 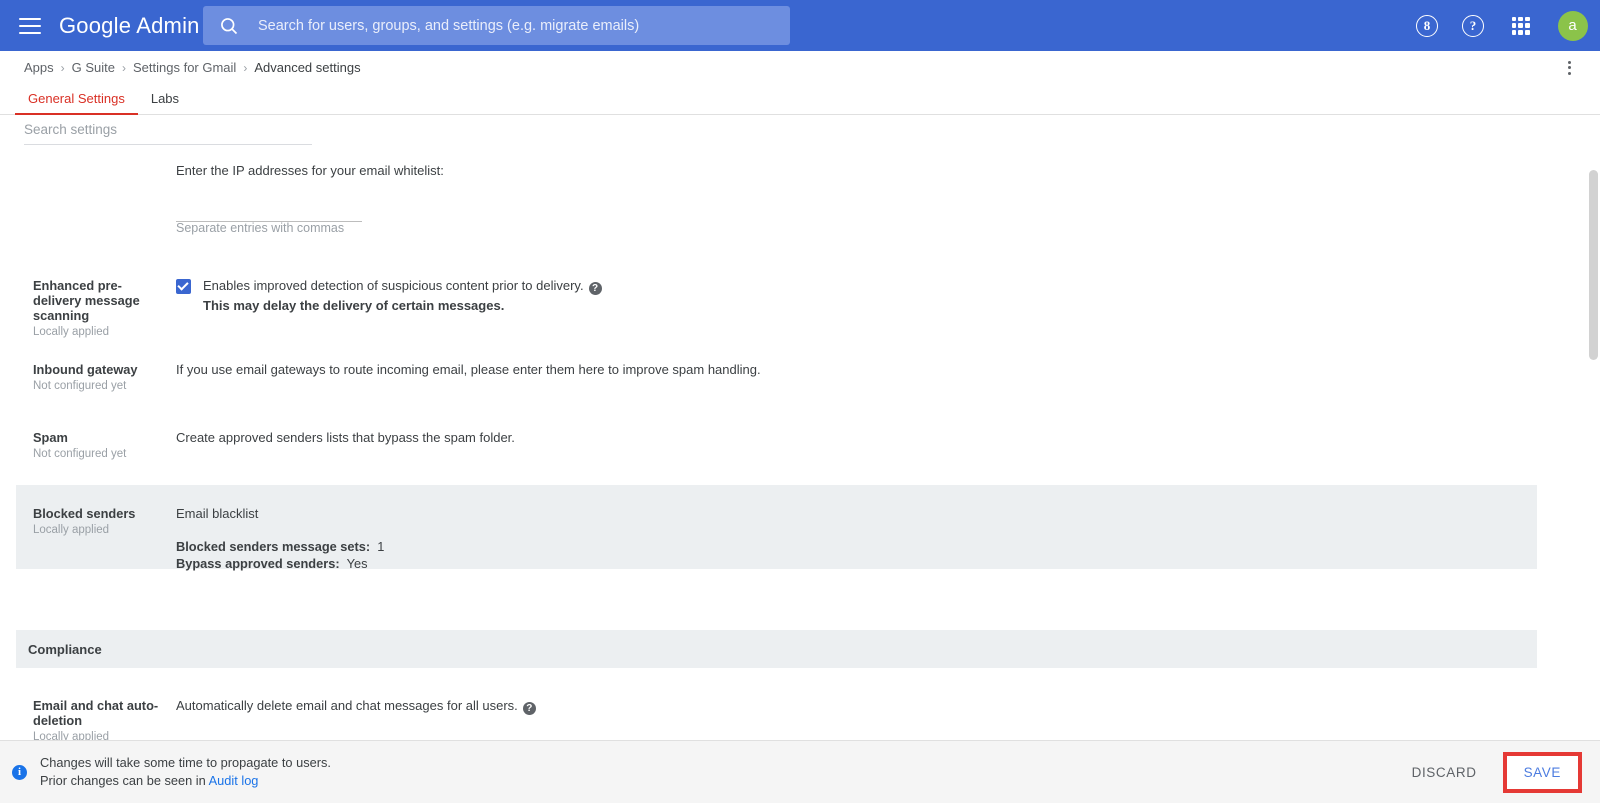 I want to click on blocked-senders-field: Blocked senders message sets: 1, so click(x=280, y=546).